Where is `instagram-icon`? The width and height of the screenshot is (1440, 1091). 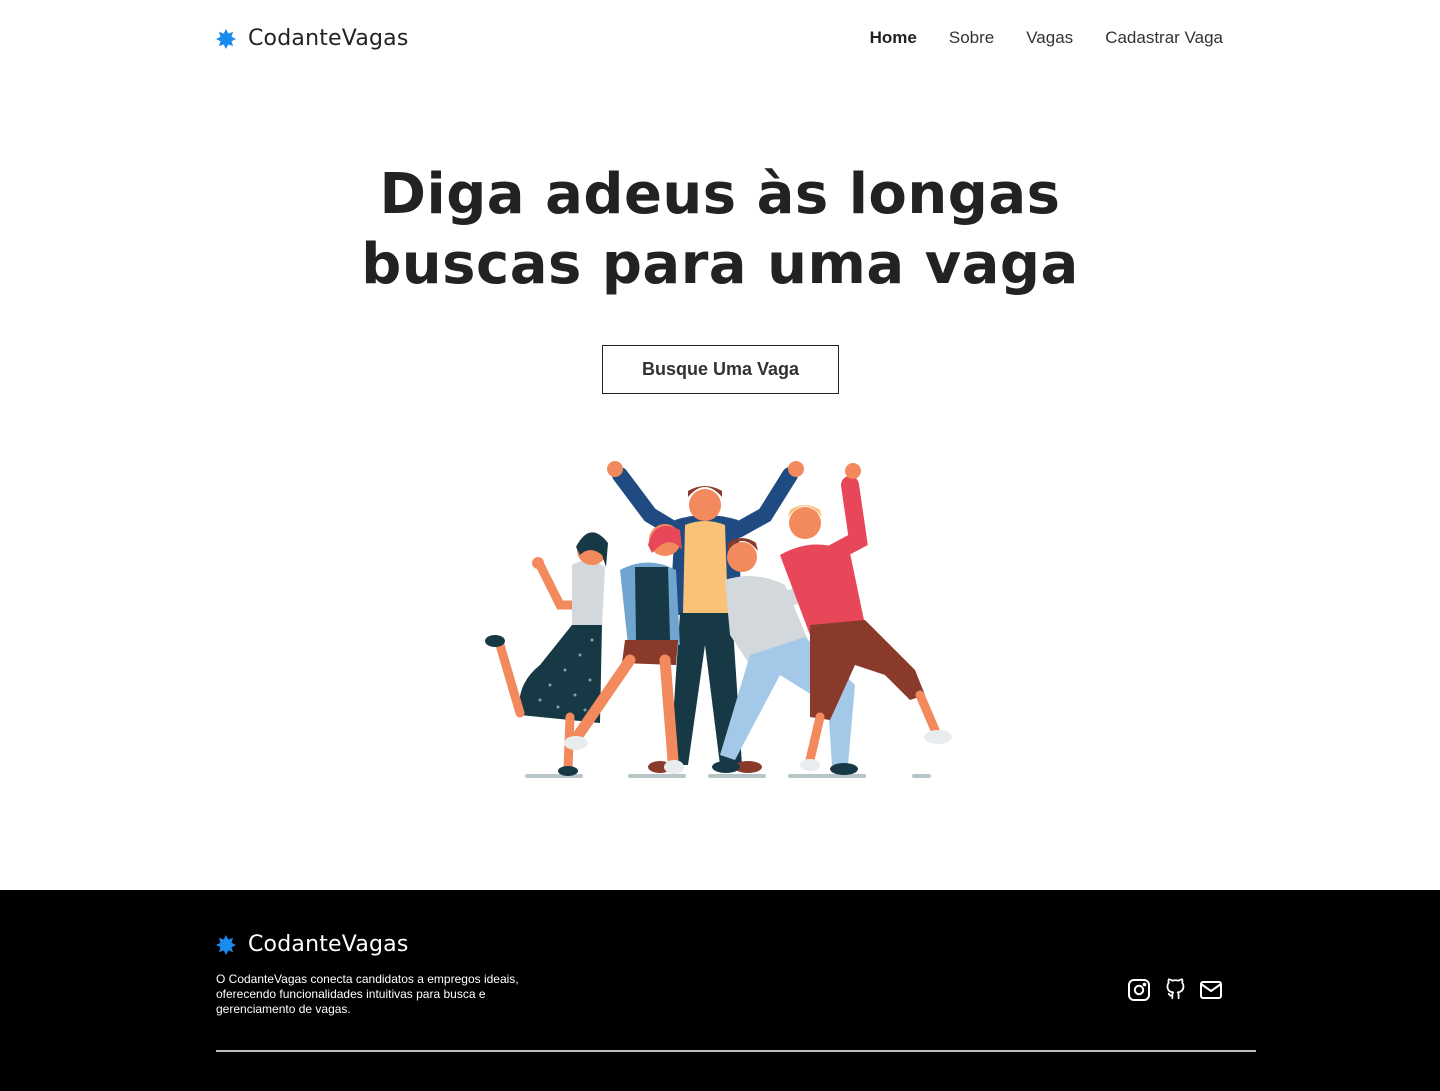
instagram-icon is located at coordinates (1139, 990).